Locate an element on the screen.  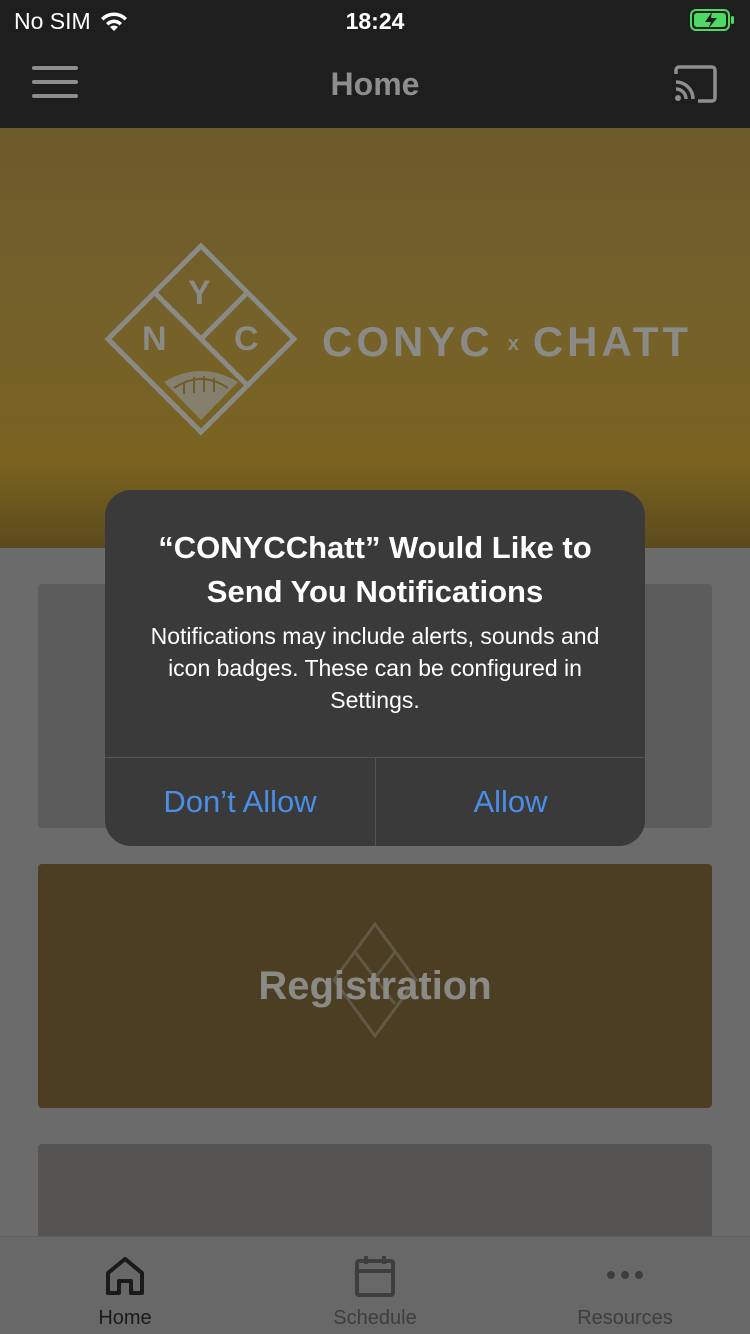
dont-allow-button: Don’t Allow is located at coordinates (240, 802).